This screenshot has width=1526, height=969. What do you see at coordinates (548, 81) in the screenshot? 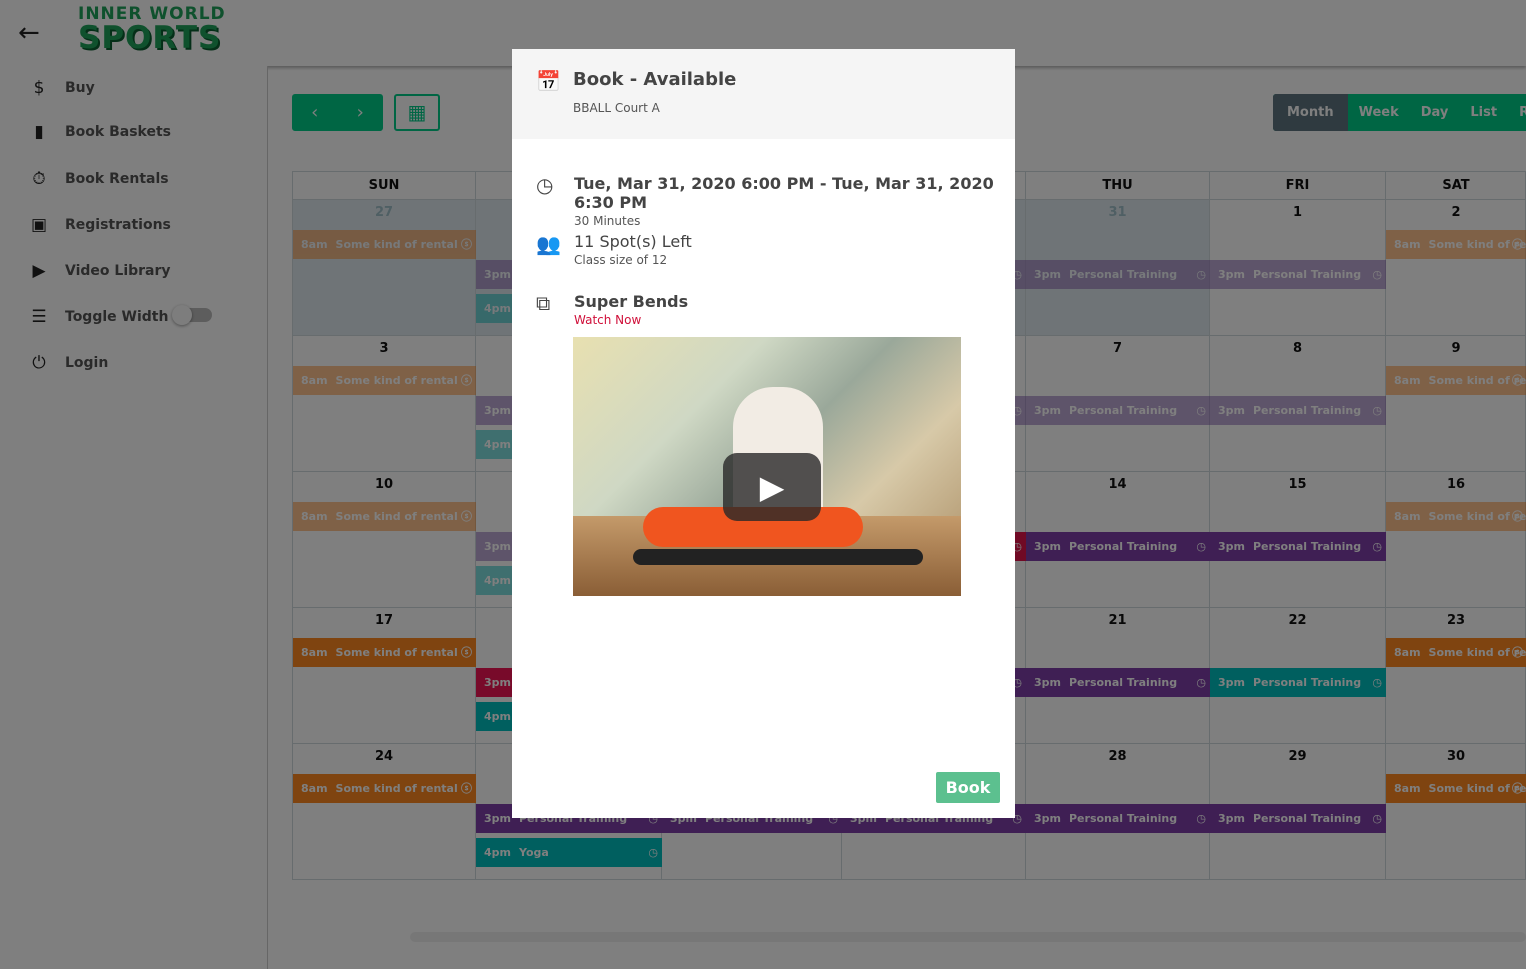
I see `calendar-icon: 📅` at bounding box center [548, 81].